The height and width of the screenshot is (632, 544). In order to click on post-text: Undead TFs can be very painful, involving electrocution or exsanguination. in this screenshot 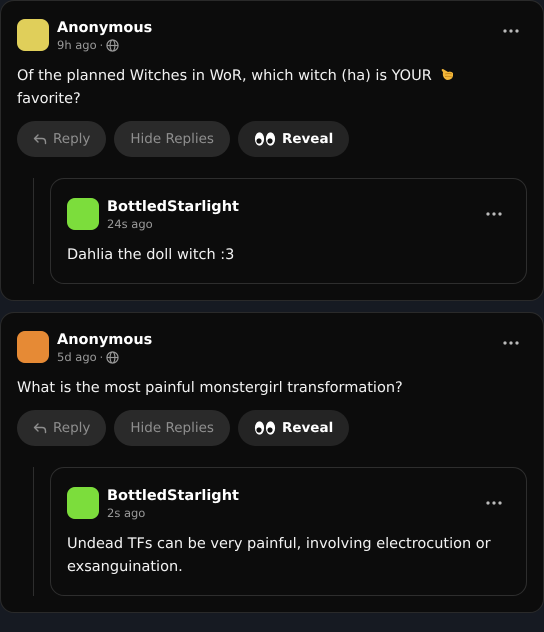, I will do `click(279, 555)`.